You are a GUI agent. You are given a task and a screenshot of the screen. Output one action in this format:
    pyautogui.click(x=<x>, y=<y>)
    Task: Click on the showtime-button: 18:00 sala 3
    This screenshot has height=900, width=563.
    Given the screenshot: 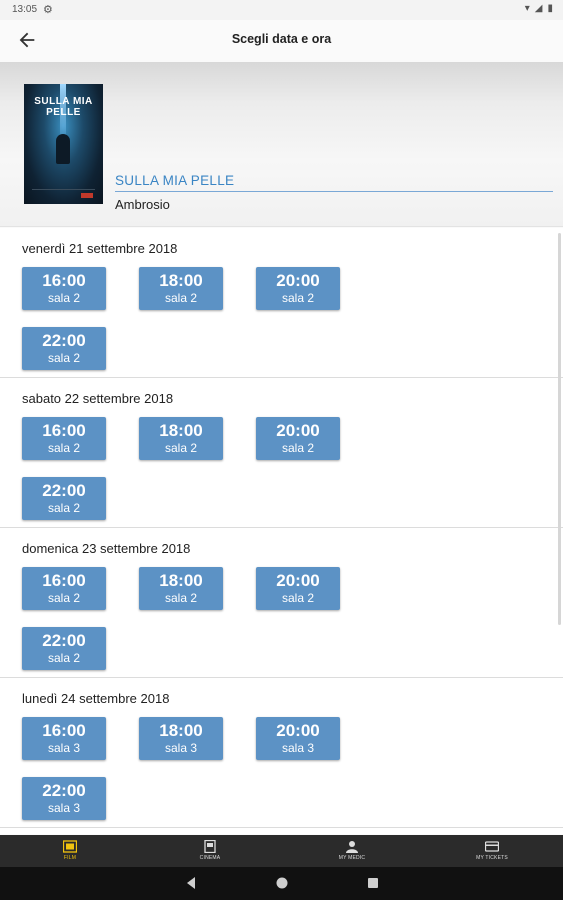 What is the action you would take?
    pyautogui.click(x=181, y=738)
    